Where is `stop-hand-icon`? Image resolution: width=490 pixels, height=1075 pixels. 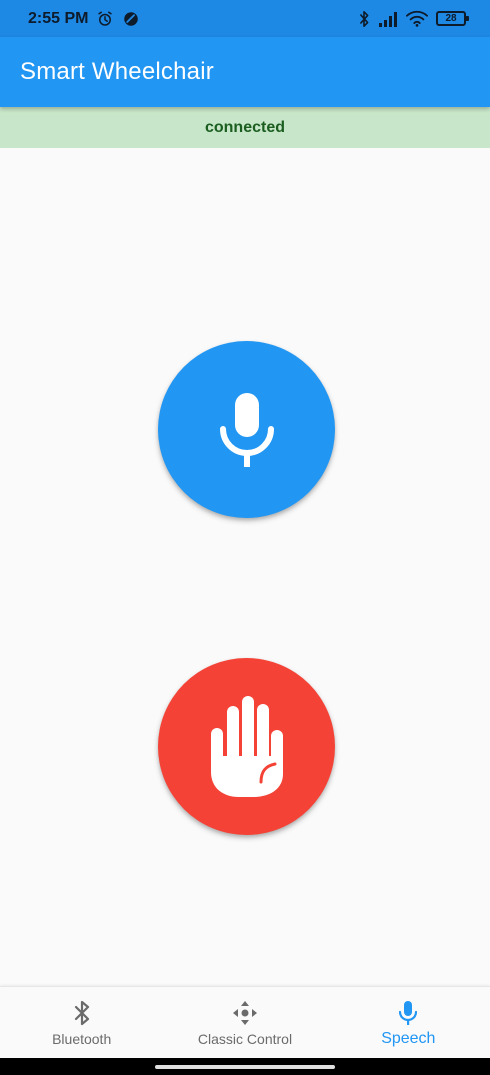 stop-hand-icon is located at coordinates (247, 746).